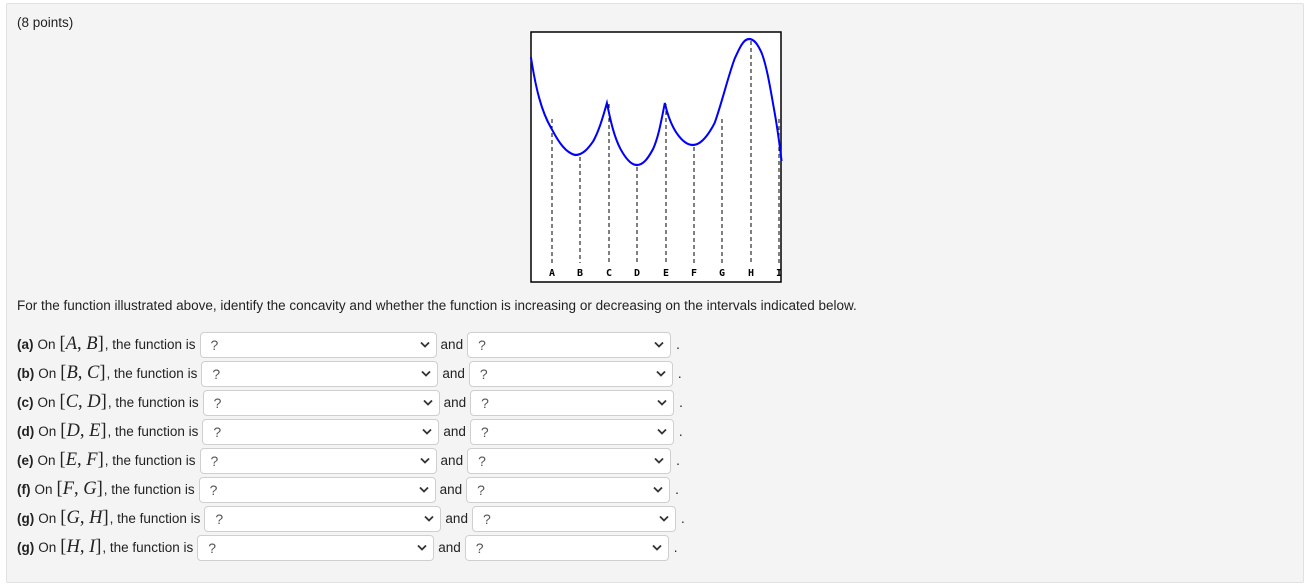 This screenshot has height=587, width=1308. What do you see at coordinates (25, 402) in the screenshot?
I see `part-label: (c)` at bounding box center [25, 402].